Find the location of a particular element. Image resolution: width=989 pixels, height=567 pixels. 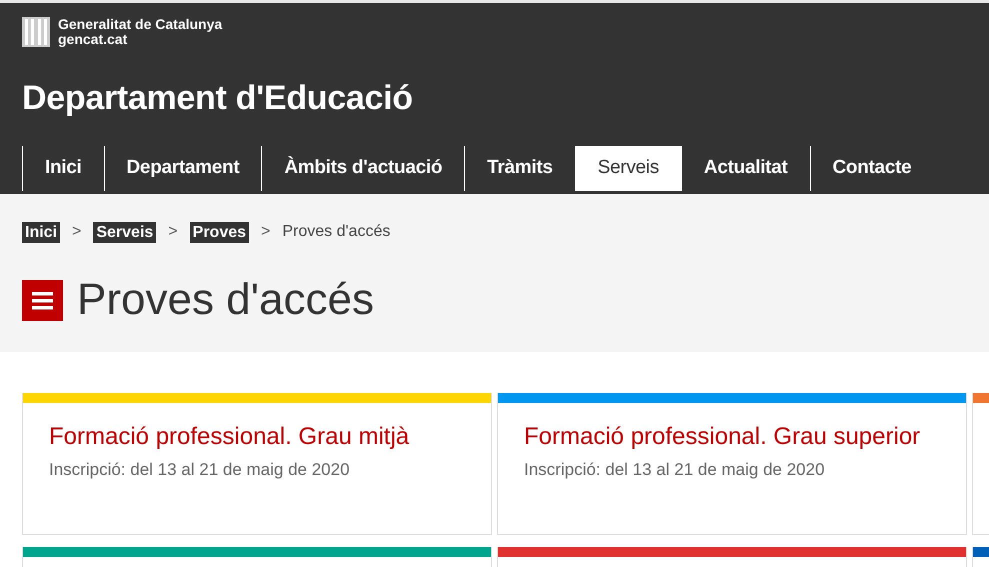

brand-site: gencat.cat is located at coordinates (93, 39).